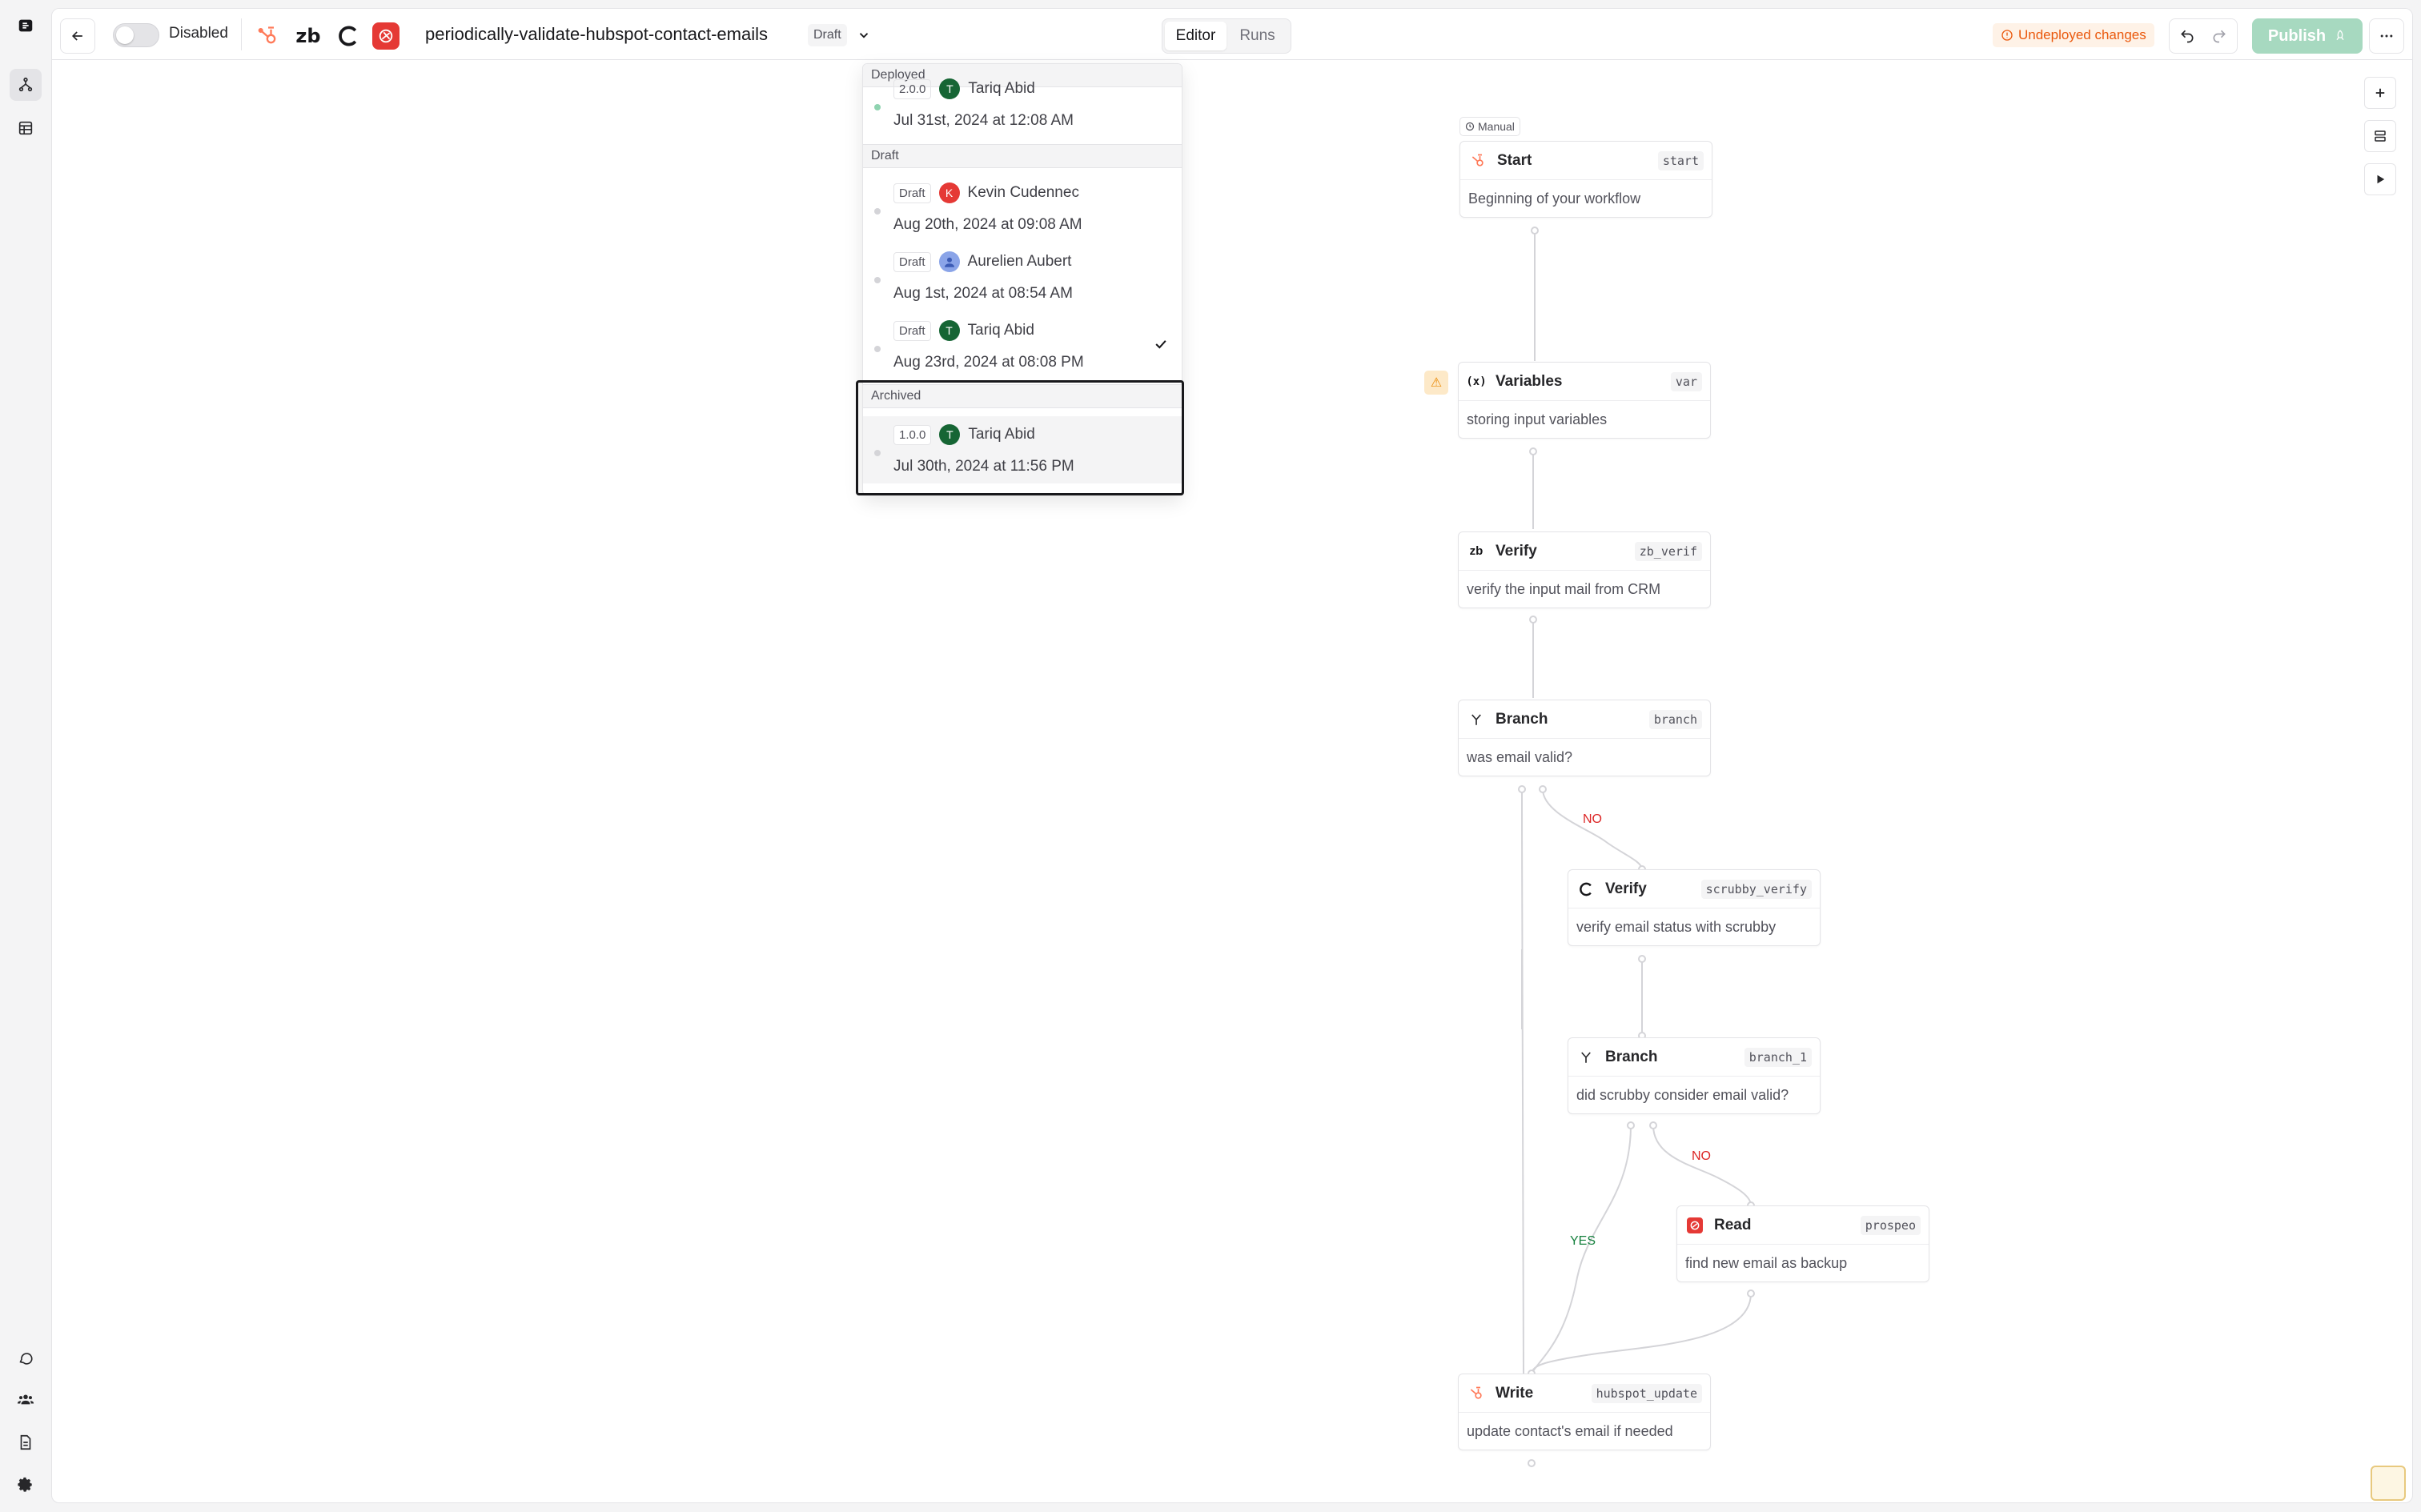  Describe the element at coordinates (989, 362) in the screenshot. I see `version-date: Aug 23rd, 2024 at 08:08 PM` at that location.